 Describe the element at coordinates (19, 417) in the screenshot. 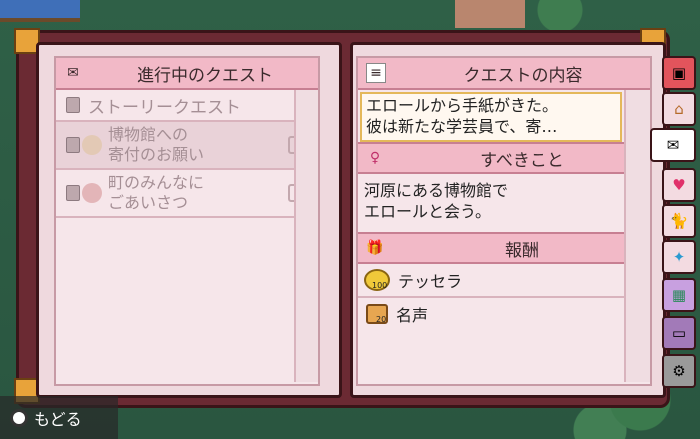

I see `circle-button-icon` at that location.